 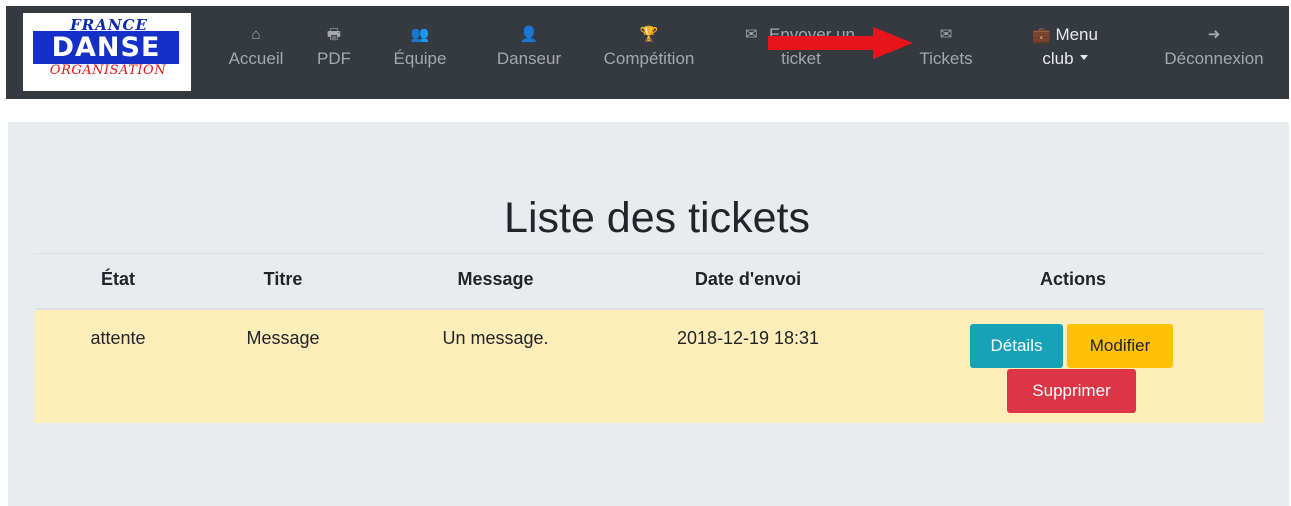 I want to click on nav-menu-line2: club, so click(x=1065, y=59).